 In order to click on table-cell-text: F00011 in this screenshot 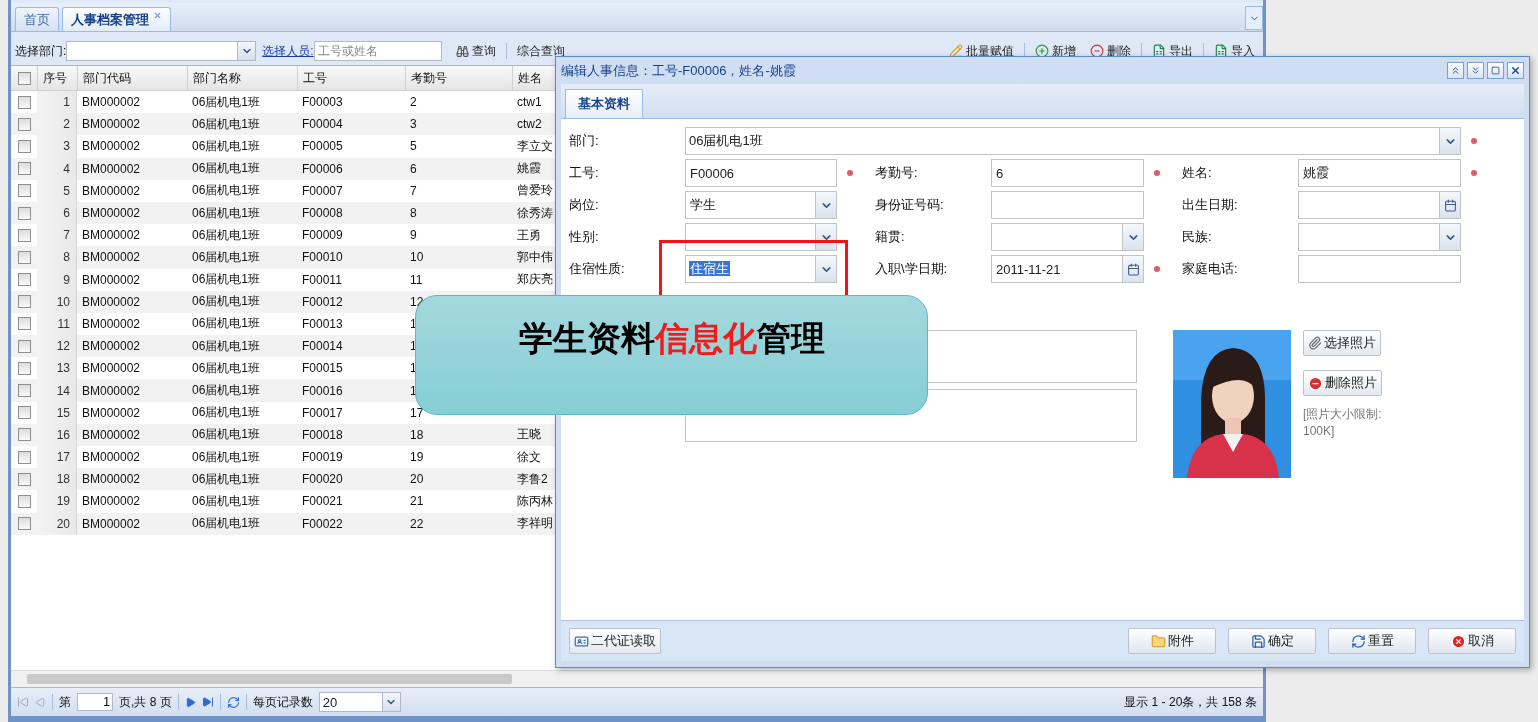, I will do `click(322, 279)`.